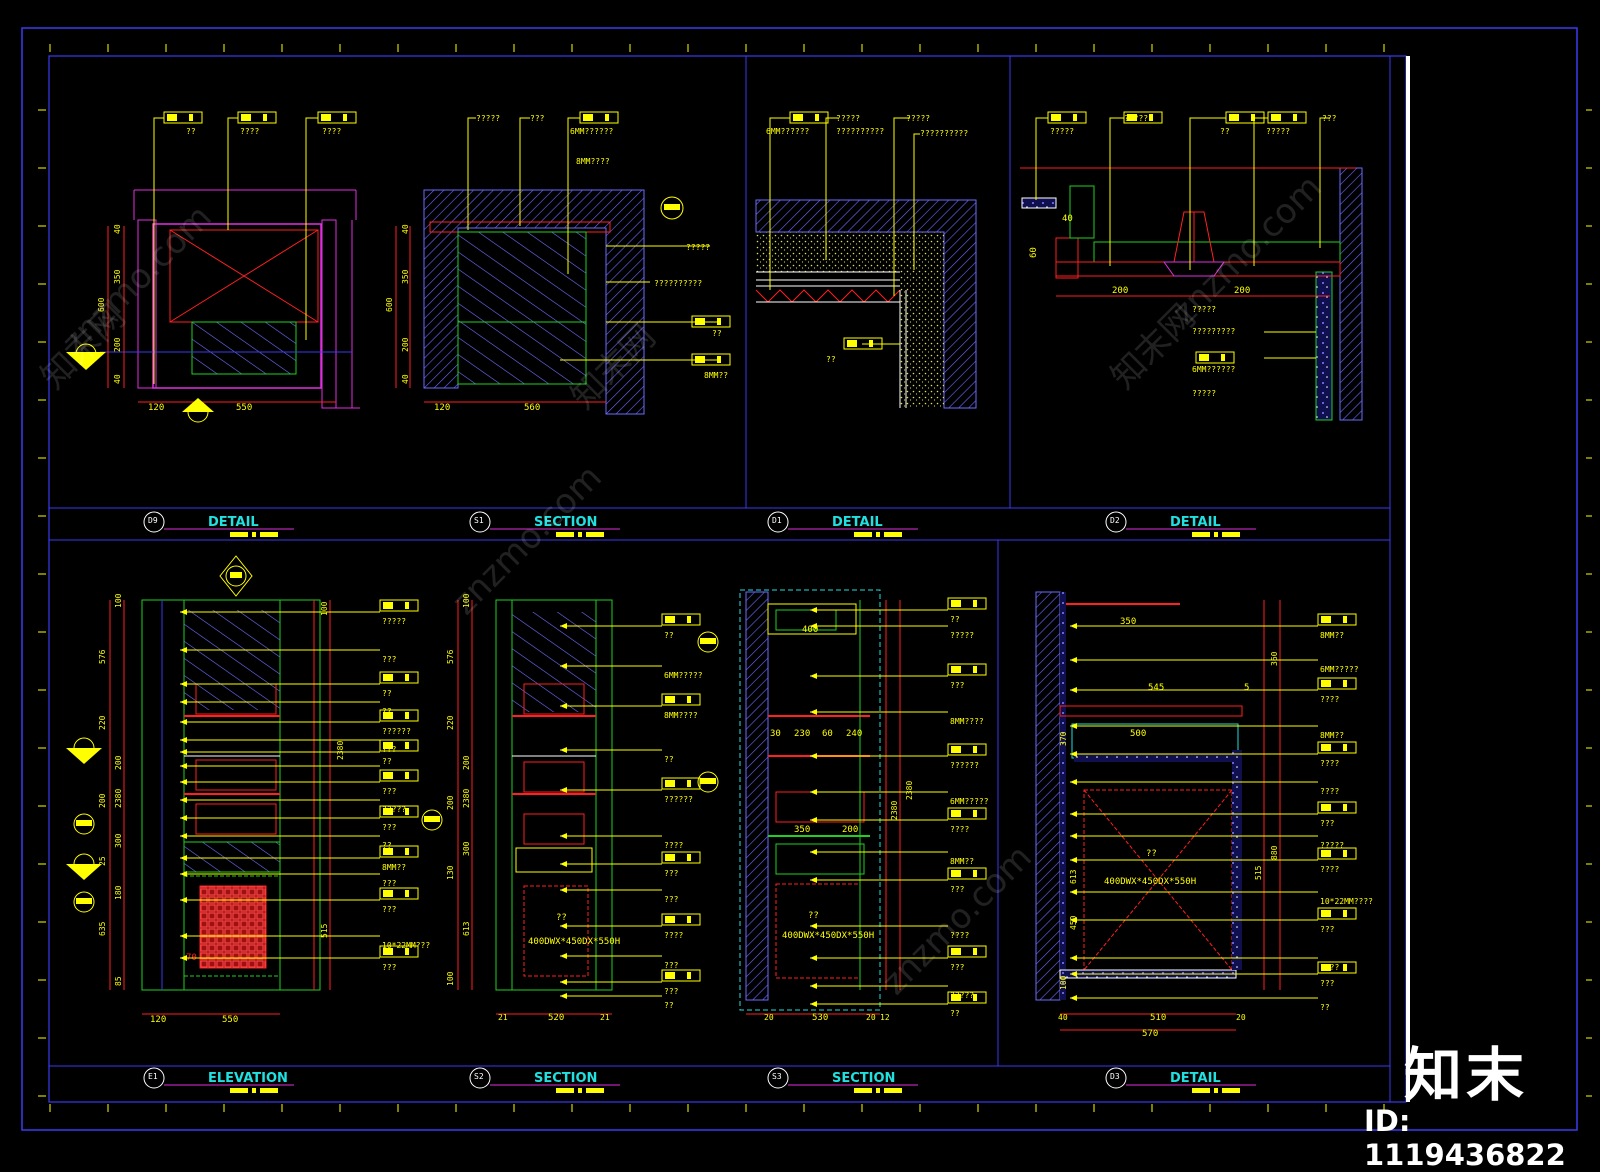 The width and height of the screenshot is (1600, 1172). What do you see at coordinates (592, 131) in the screenshot?
I see `s1-note-2: 6MM??????` at bounding box center [592, 131].